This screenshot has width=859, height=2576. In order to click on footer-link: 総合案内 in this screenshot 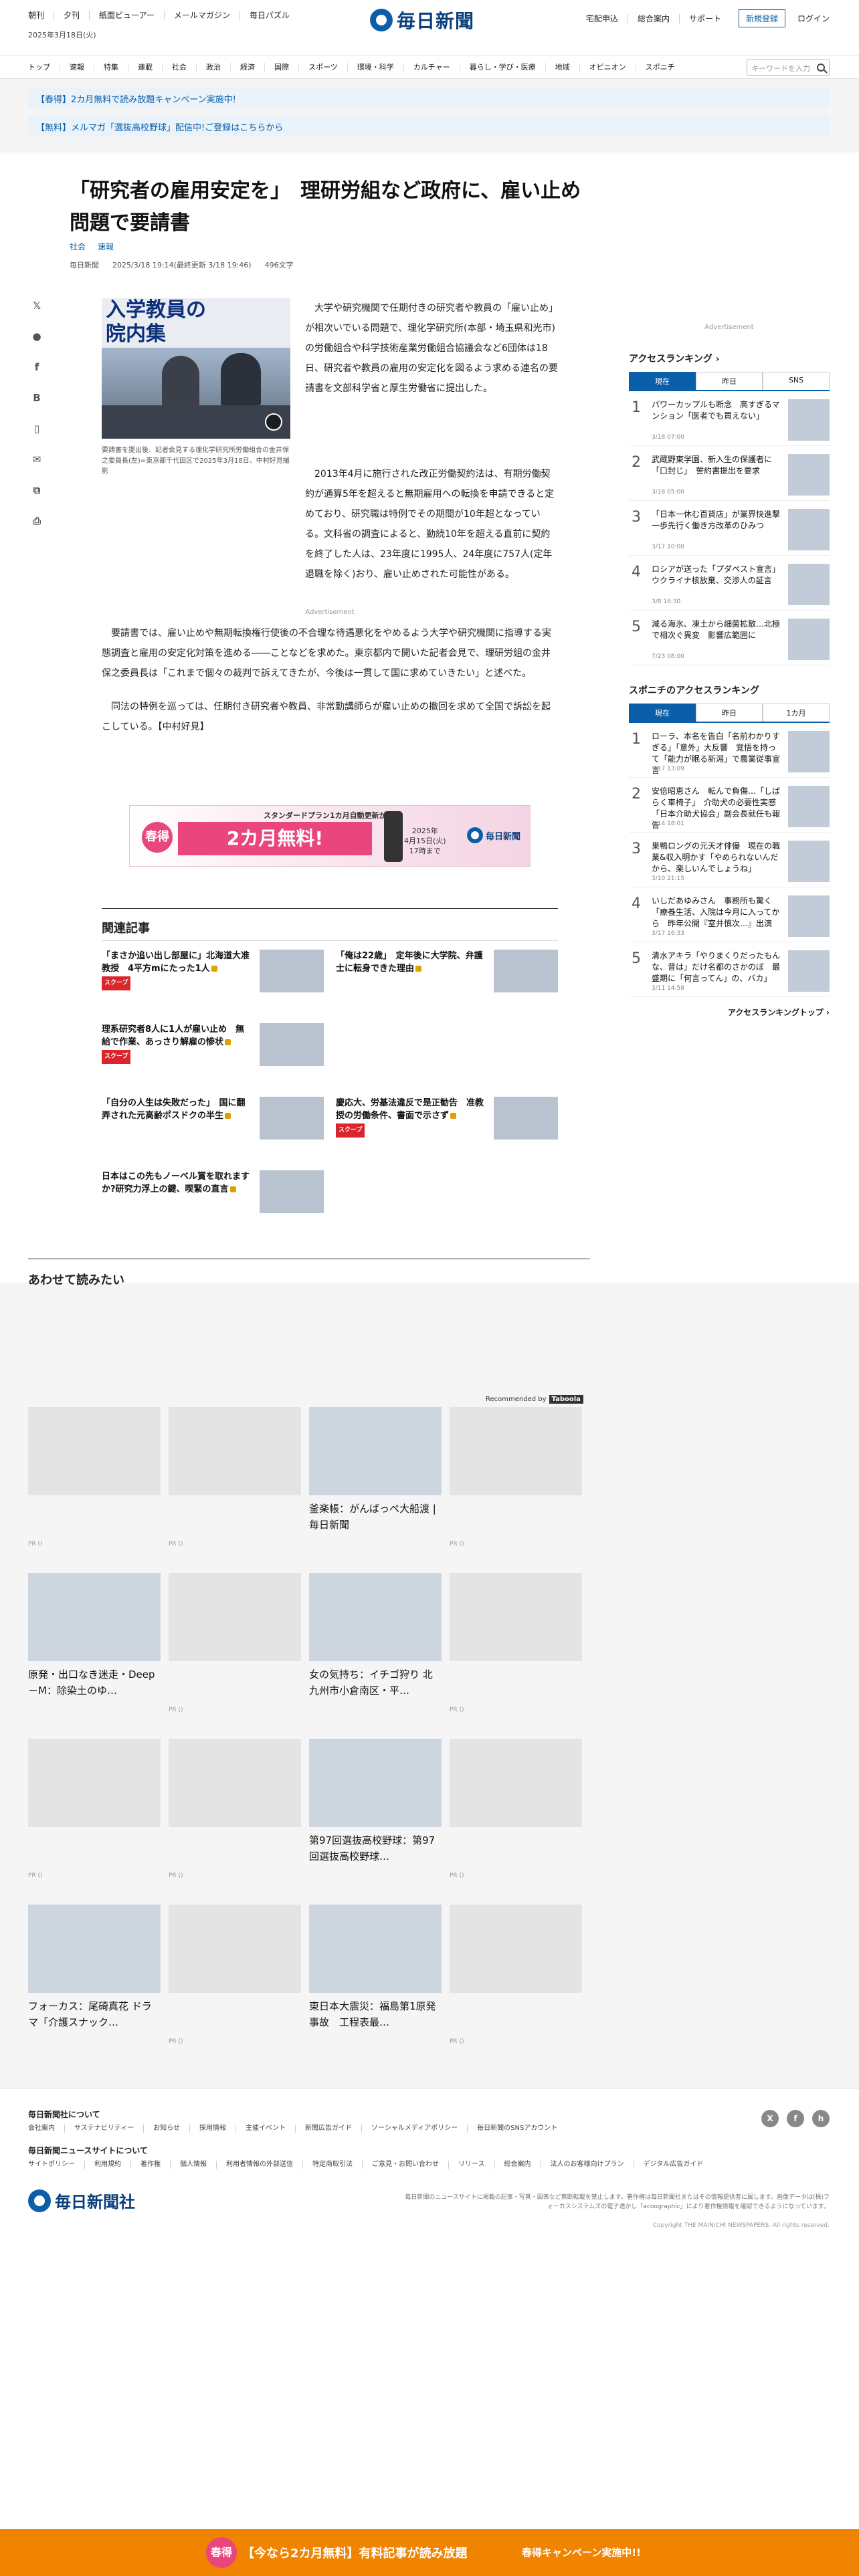, I will do `click(518, 2165)`.